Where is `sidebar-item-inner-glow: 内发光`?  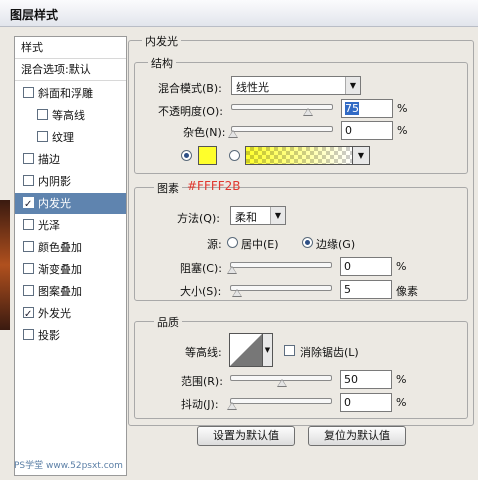 sidebar-item-inner-glow: 内发光 is located at coordinates (70, 204).